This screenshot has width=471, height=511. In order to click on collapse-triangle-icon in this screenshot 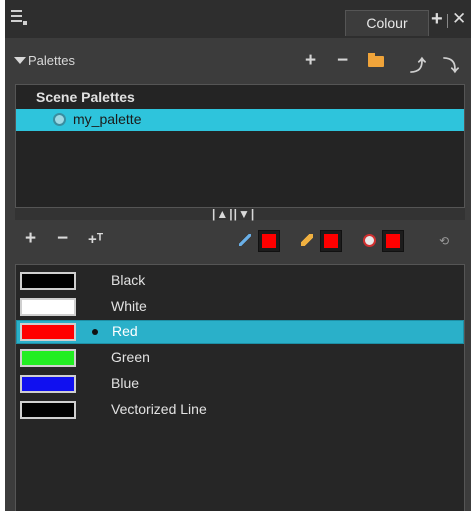, I will do `click(20, 60)`.